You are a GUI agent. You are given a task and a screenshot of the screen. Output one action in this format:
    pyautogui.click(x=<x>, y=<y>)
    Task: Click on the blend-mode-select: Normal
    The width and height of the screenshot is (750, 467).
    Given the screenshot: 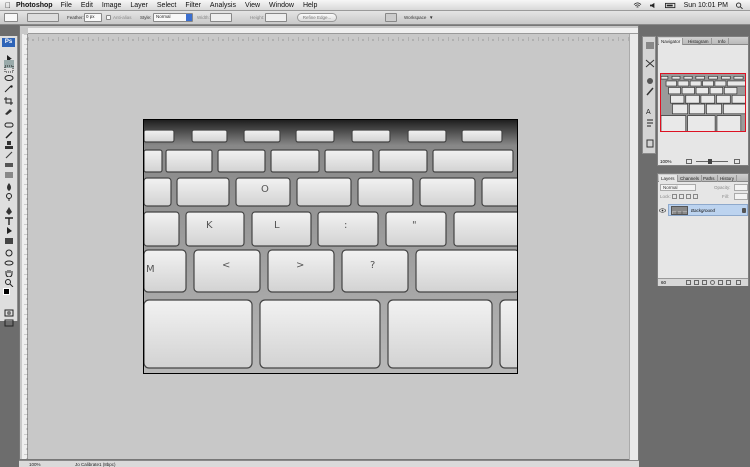 What is the action you would take?
    pyautogui.click(x=678, y=187)
    